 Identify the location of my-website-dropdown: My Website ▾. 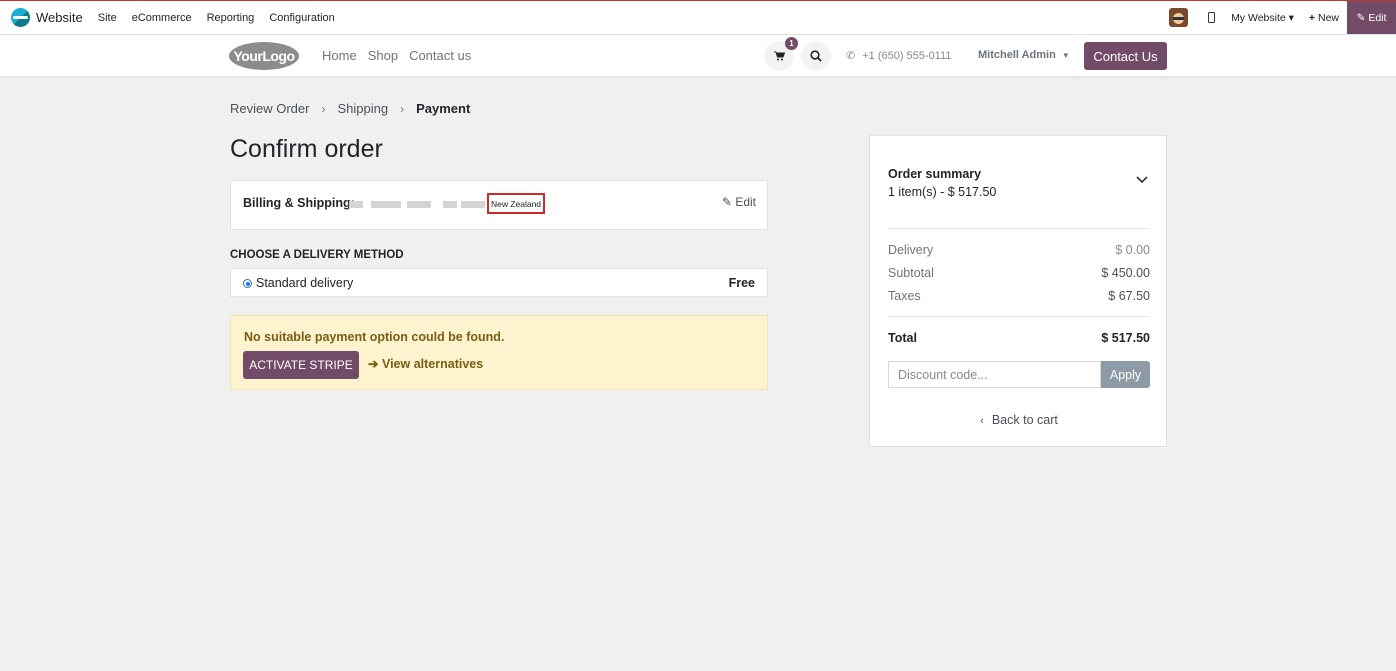
(1262, 18).